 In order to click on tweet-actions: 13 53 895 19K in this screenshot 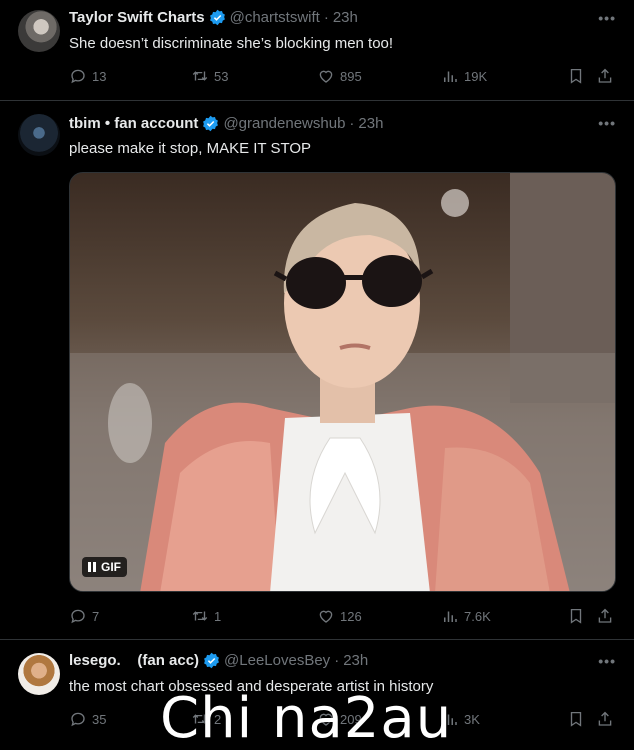, I will do `click(342, 77)`.